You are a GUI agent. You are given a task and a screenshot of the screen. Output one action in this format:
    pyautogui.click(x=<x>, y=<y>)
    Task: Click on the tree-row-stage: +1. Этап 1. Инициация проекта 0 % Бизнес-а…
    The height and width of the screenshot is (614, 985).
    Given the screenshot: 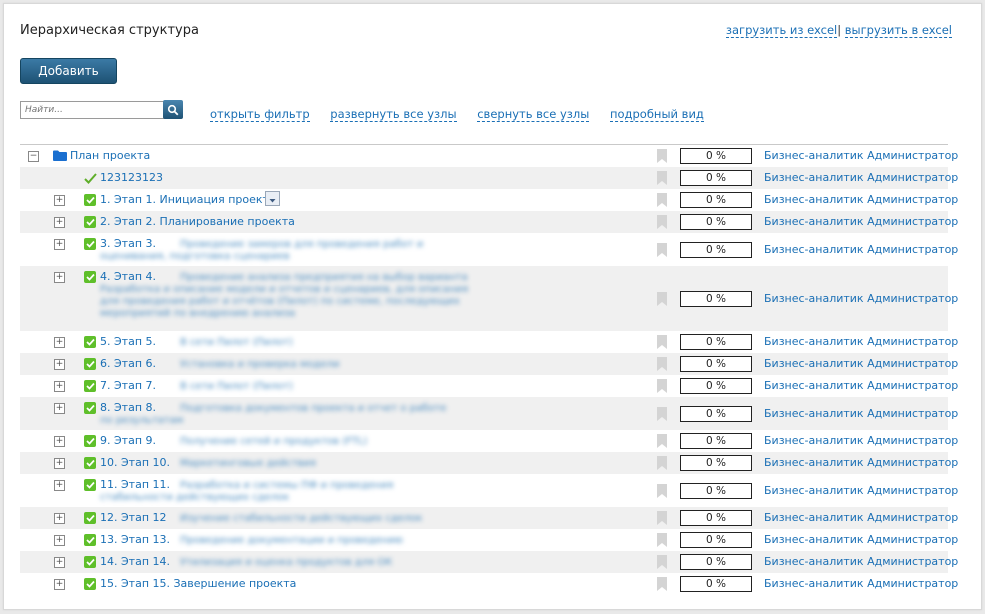 What is the action you would take?
    pyautogui.click(x=489, y=200)
    